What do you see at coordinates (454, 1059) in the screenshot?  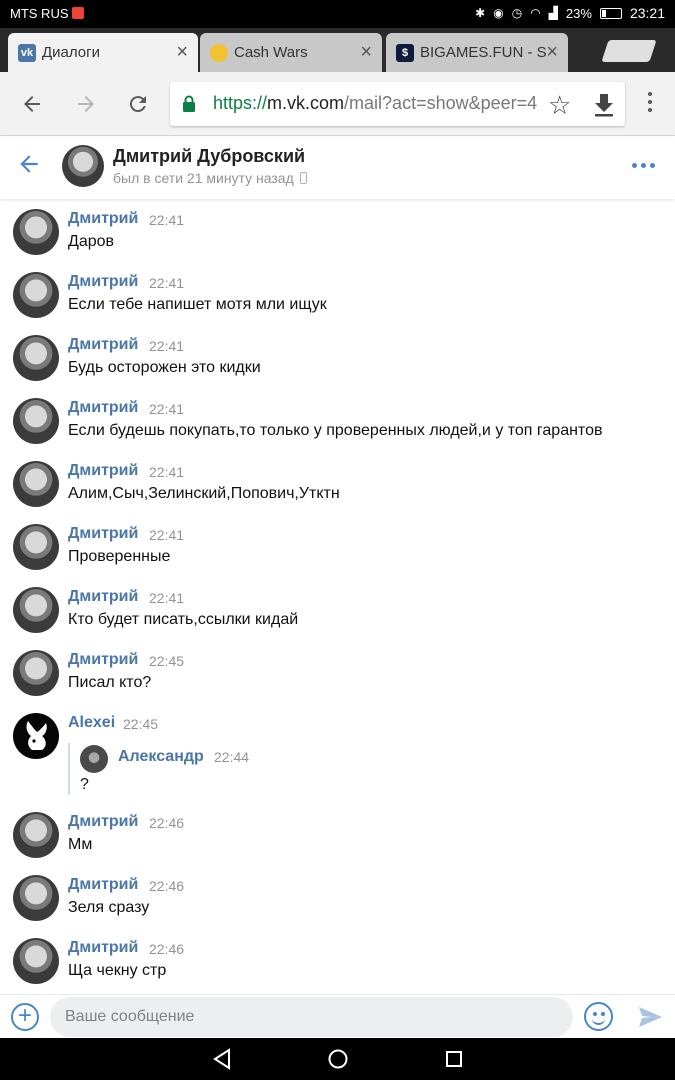 I see `nav-recents-icon` at bounding box center [454, 1059].